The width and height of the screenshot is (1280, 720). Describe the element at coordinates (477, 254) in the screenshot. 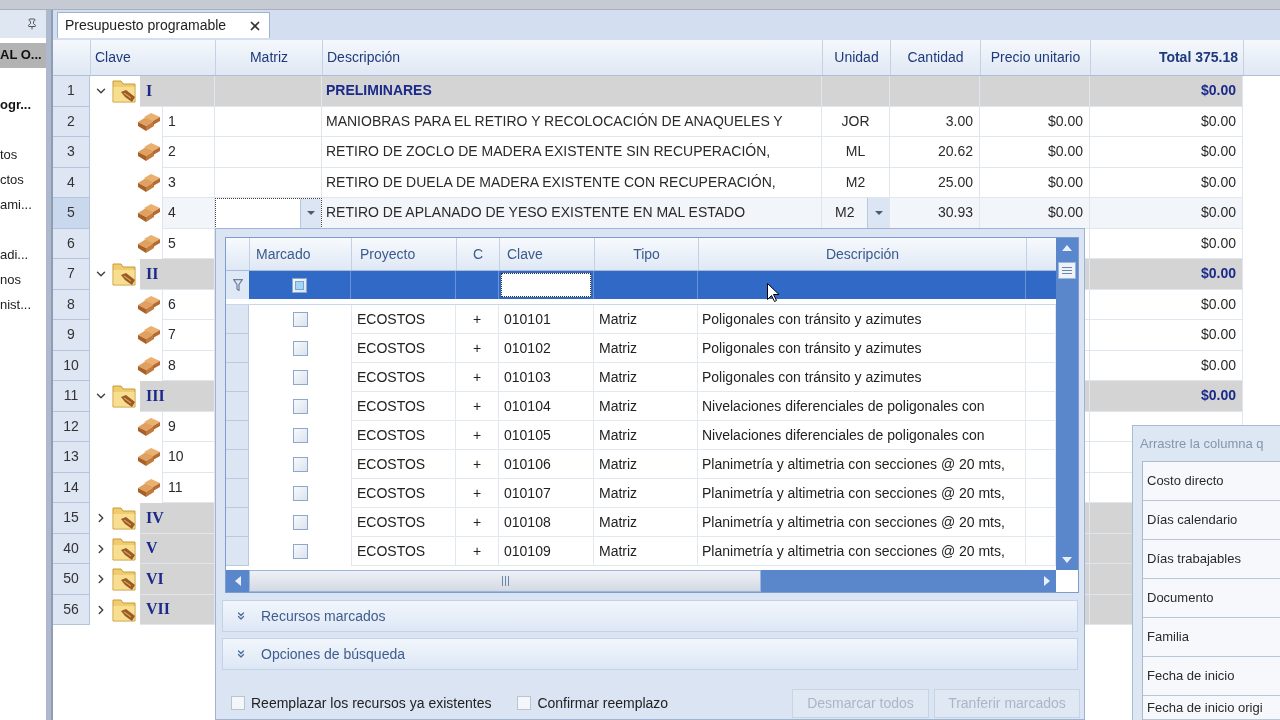

I see `column-header: C` at that location.